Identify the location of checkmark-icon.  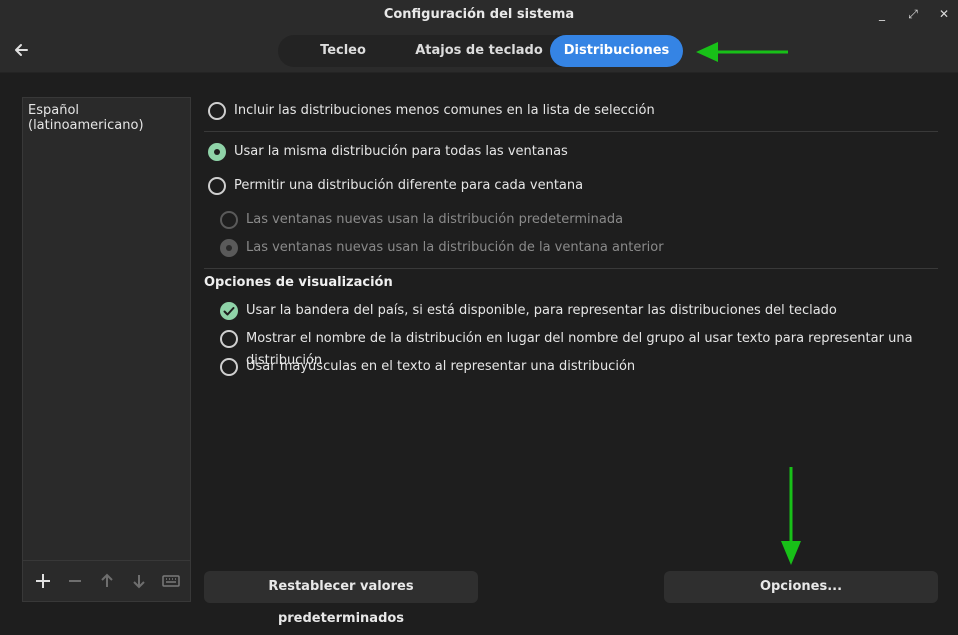
(229, 311).